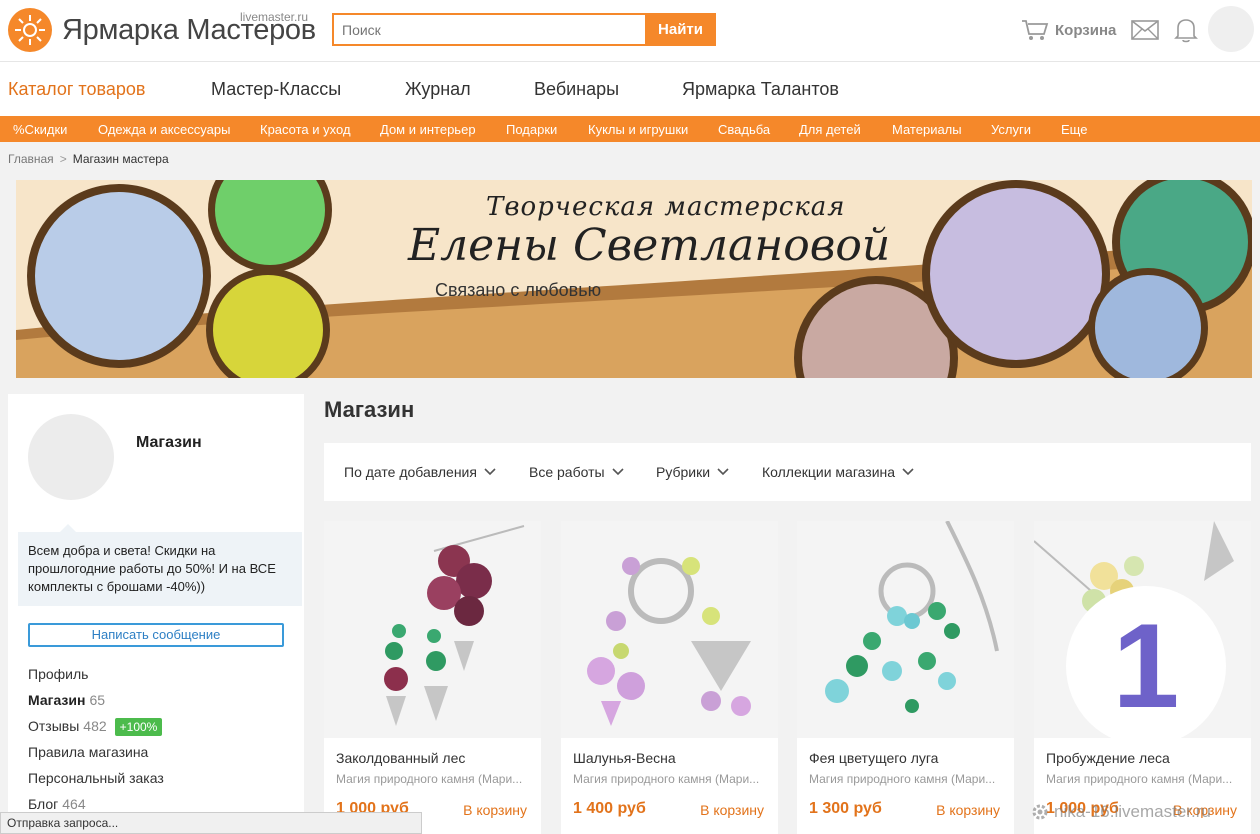 The image size is (1260, 834). Describe the element at coordinates (576, 89) in the screenshot. I see `nav-webinars: Вебинары` at that location.